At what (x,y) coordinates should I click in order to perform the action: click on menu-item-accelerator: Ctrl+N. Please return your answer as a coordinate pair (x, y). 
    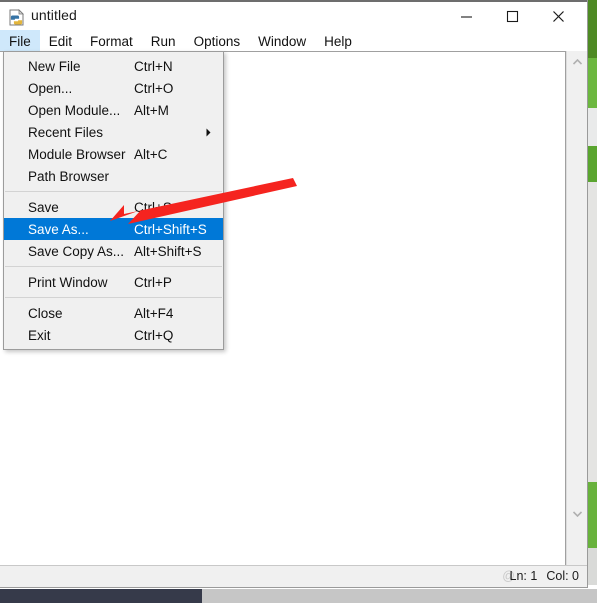
    Looking at the image, I should click on (153, 66).